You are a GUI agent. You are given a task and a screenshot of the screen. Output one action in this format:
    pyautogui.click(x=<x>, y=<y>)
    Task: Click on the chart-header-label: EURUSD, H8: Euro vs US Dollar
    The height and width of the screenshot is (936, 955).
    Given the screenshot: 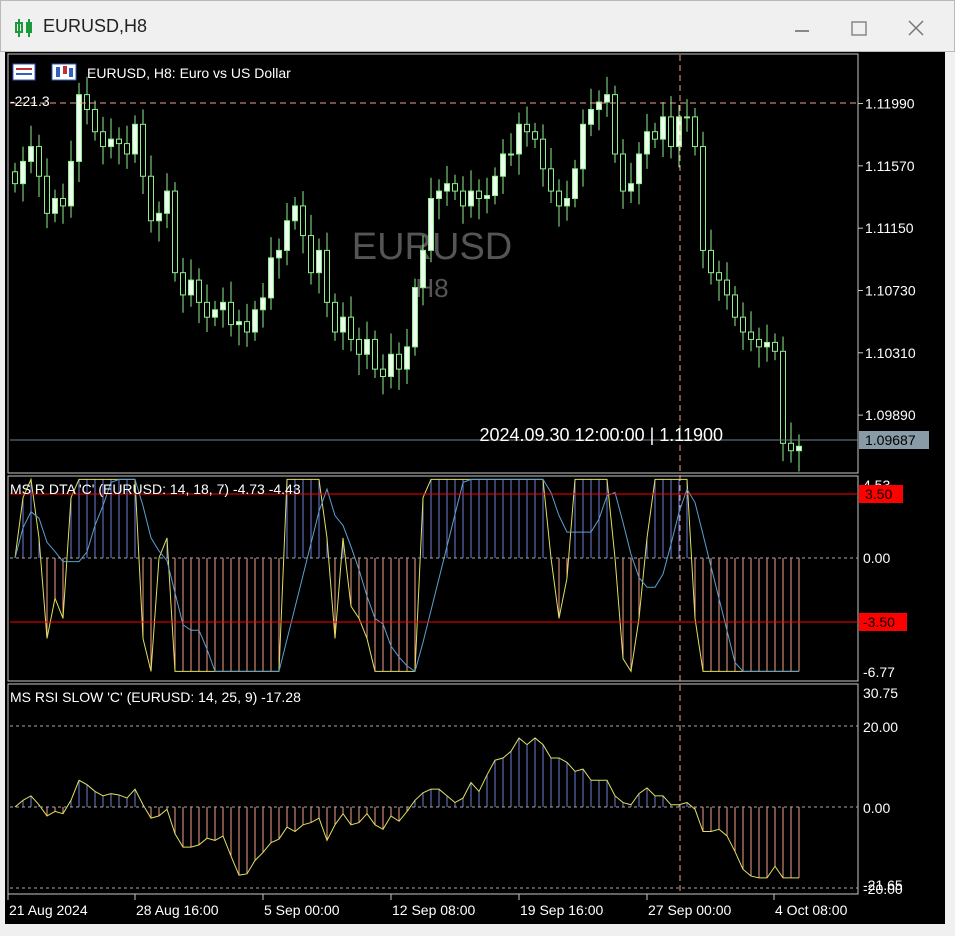 What is the action you would take?
    pyautogui.click(x=189, y=73)
    